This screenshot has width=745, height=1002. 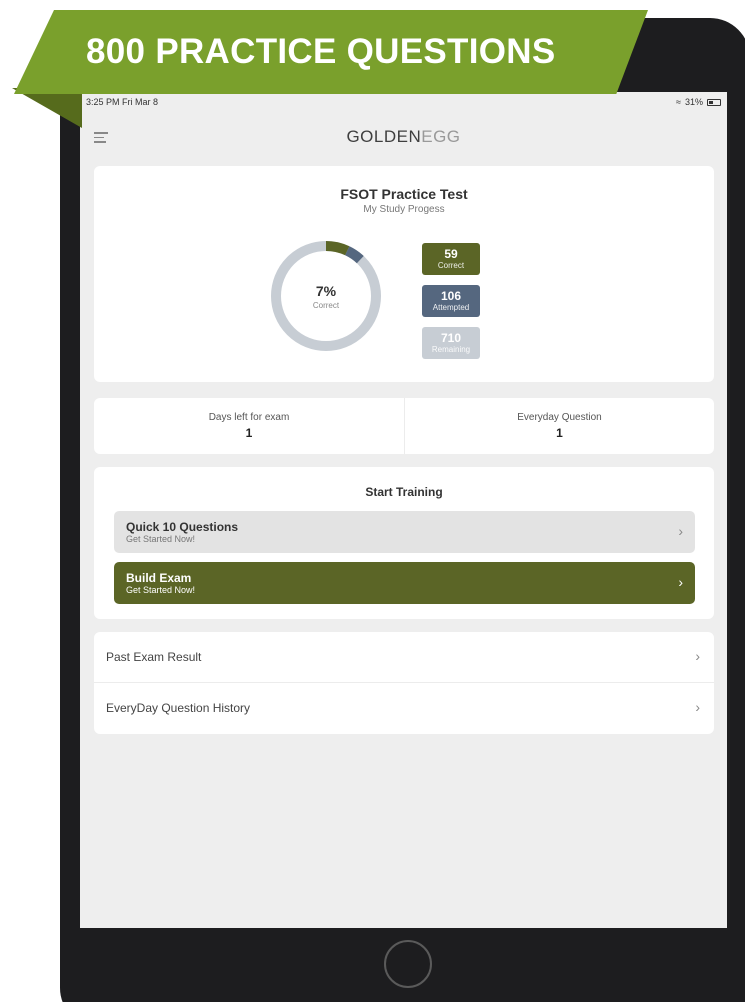 I want to click on everyday-question-history-link: EveryDay Question History ›, so click(x=404, y=708).